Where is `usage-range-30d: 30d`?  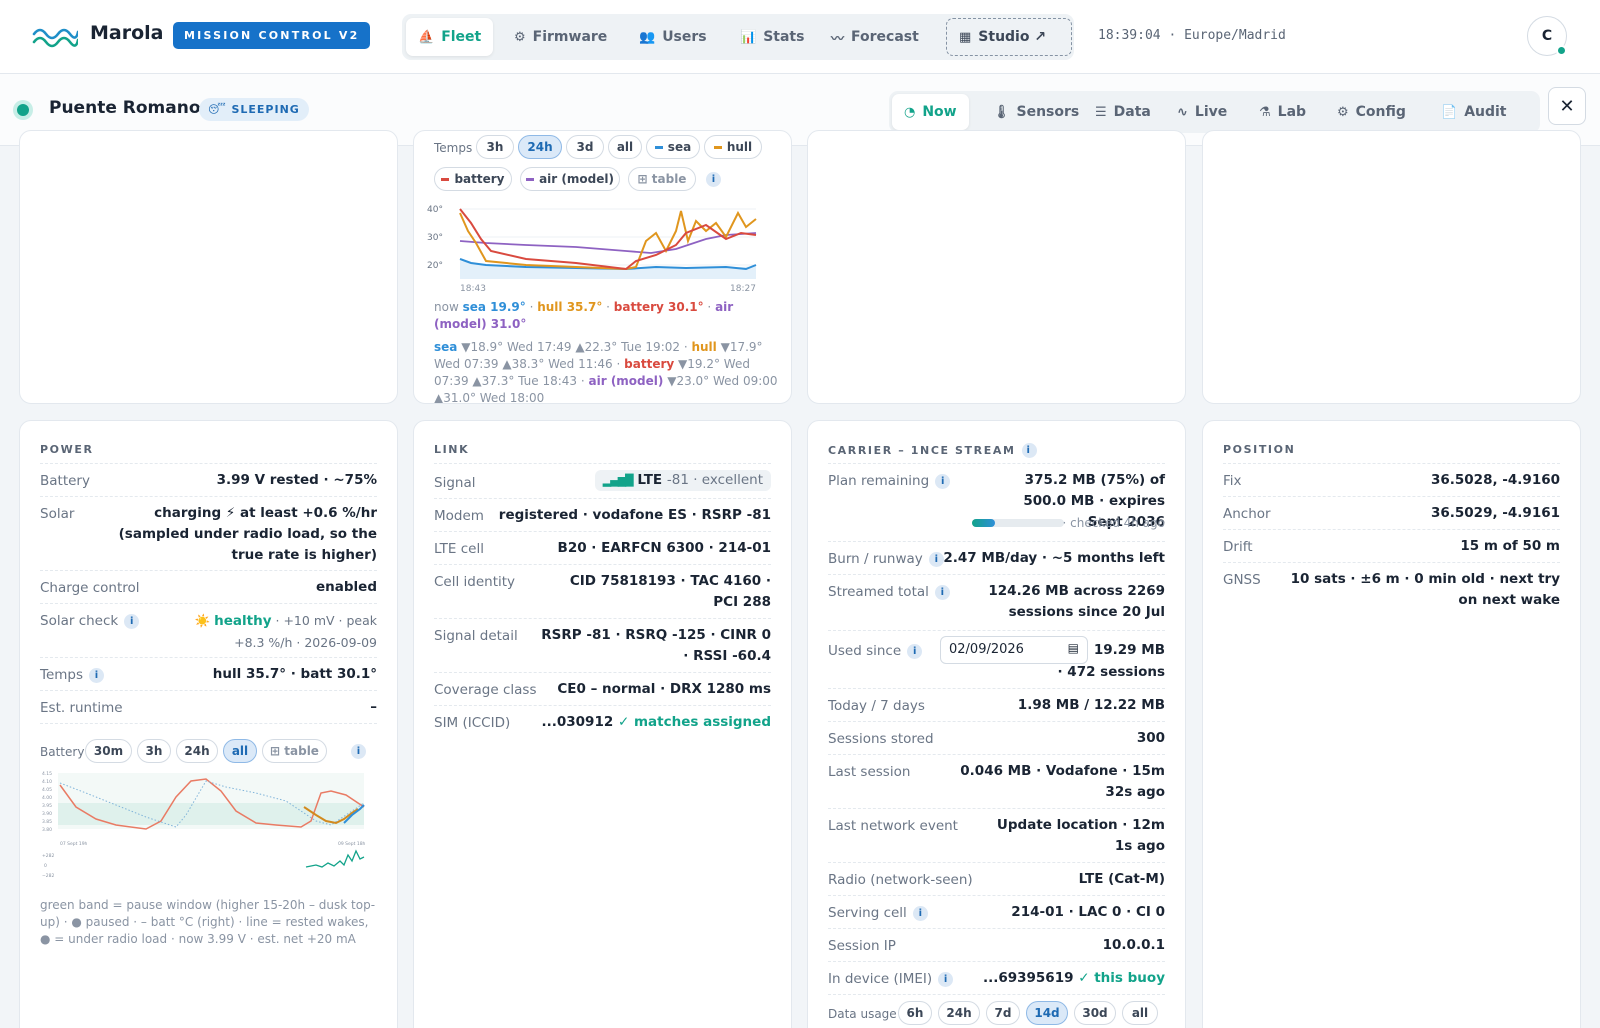 usage-range-30d: 30d is located at coordinates (1095, 1013).